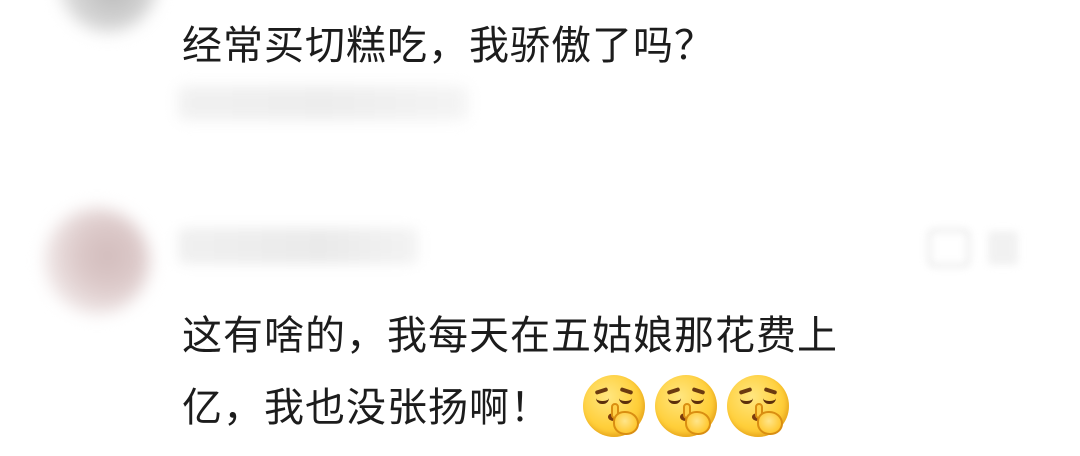  I want to click on comment-text-line: 这有啥的，我每天在五姑娘那花费上, so click(510, 336).